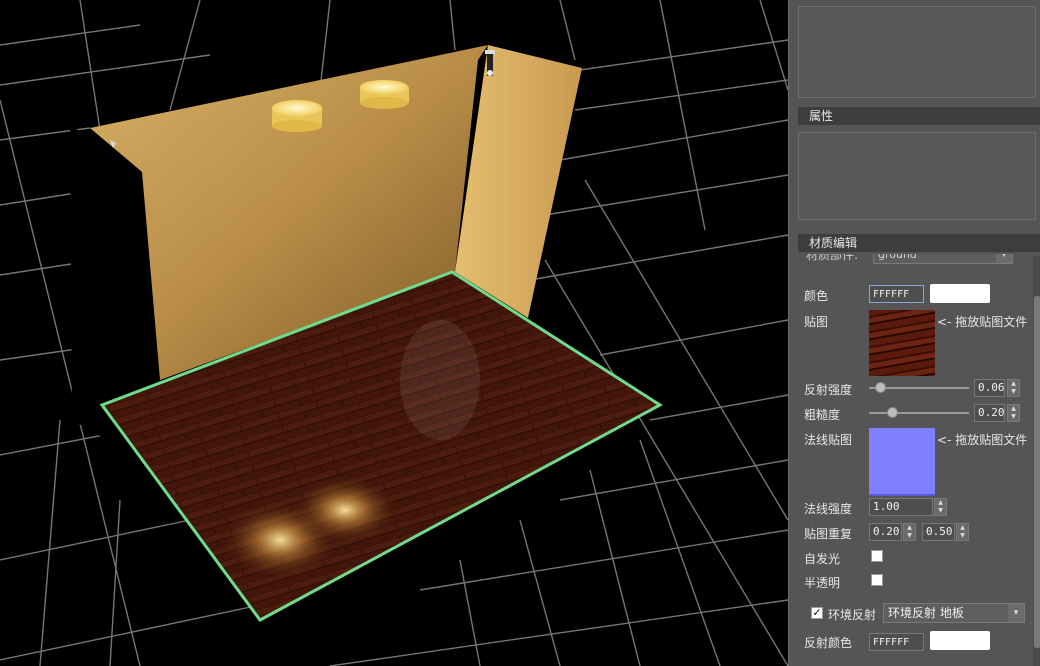  What do you see at coordinates (982, 322) in the screenshot?
I see `texture-drop-hint: <- 拖放贴图文件` at bounding box center [982, 322].